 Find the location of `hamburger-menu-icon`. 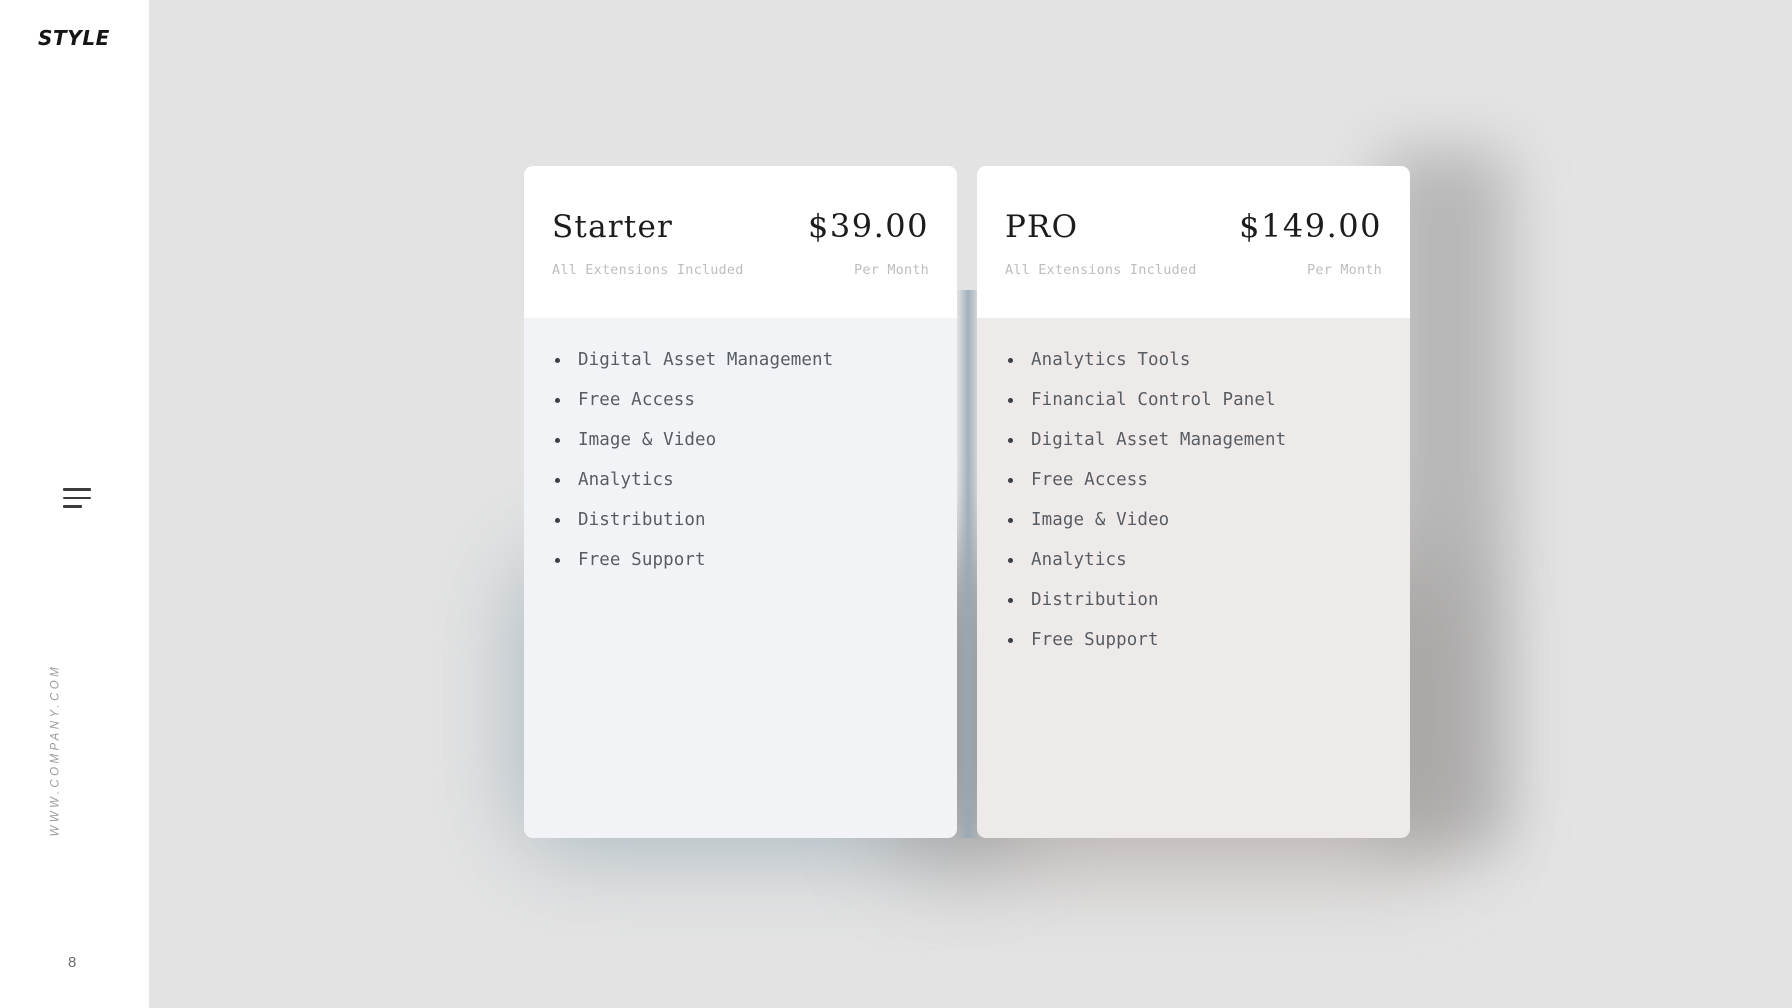

hamburger-menu-icon is located at coordinates (77, 499).